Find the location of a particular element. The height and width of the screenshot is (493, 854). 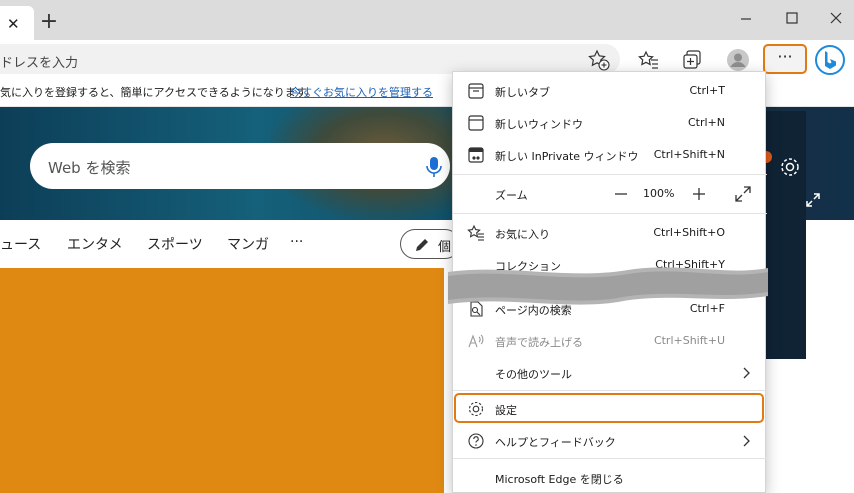

minimize-icon is located at coordinates (746, 18).